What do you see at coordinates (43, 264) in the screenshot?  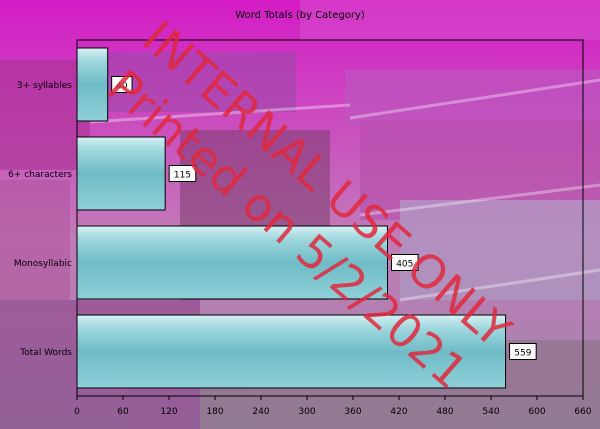 I see `category-label: Monosyllabic` at bounding box center [43, 264].